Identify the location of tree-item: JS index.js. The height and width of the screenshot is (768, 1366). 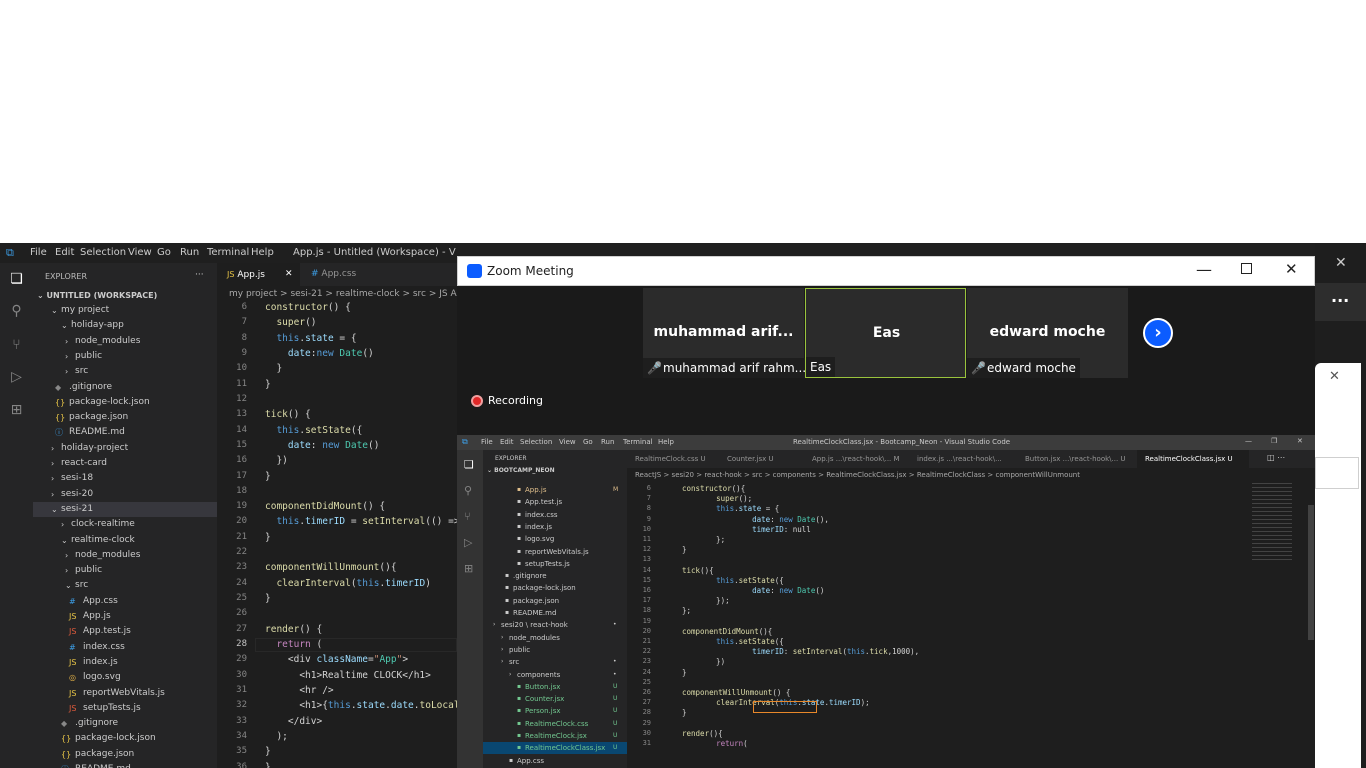
(125, 662).